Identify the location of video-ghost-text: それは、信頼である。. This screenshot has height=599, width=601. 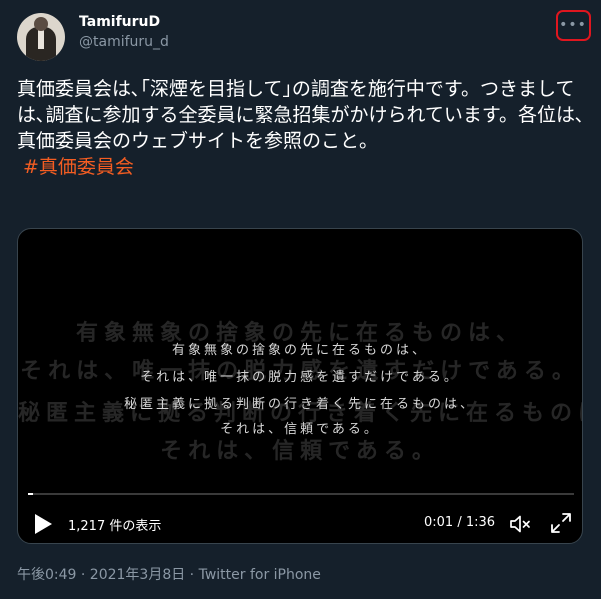
(300, 451).